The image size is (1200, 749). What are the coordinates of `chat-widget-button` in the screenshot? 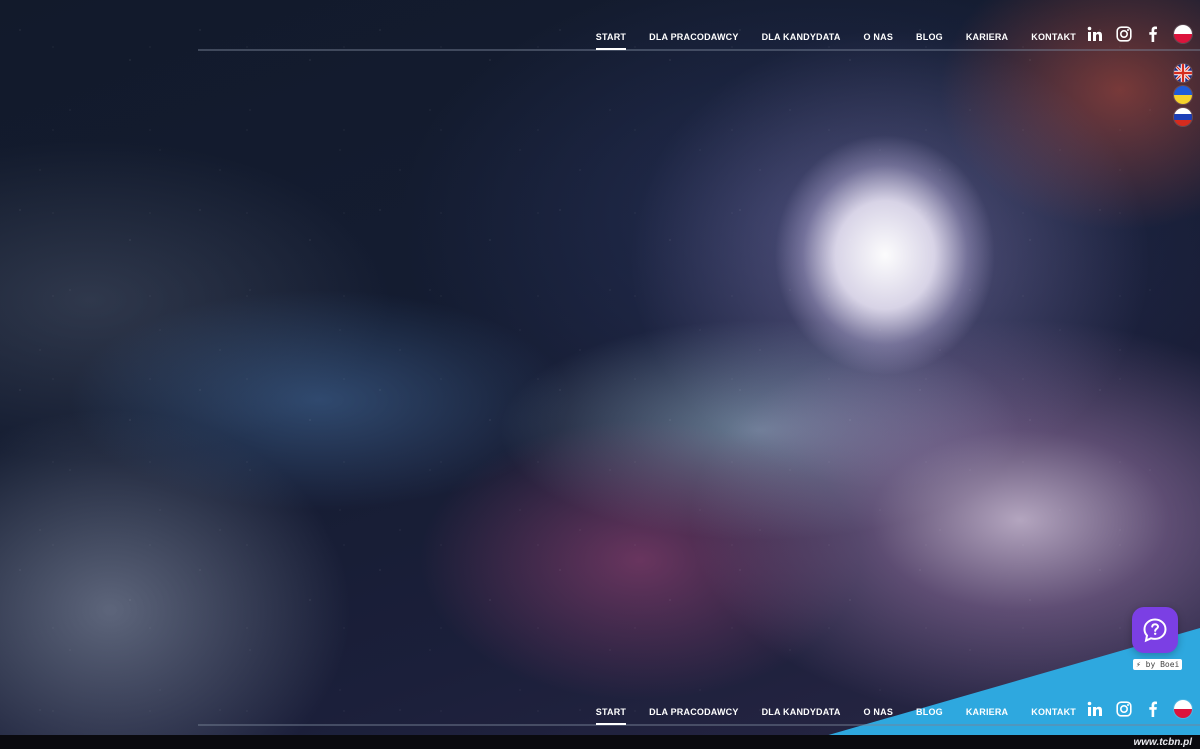 It's located at (1155, 630).